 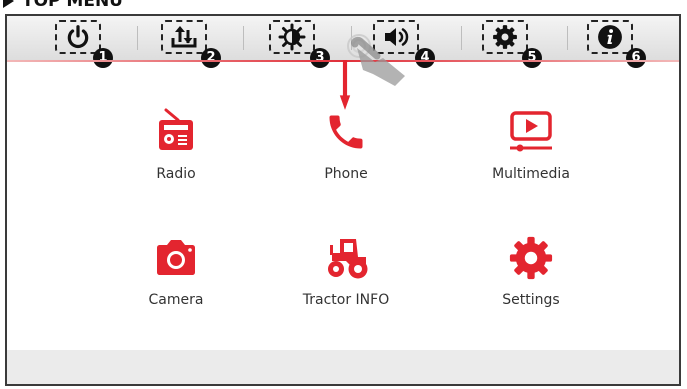 What do you see at coordinates (103, 58) in the screenshot?
I see `callout-badge-1: 1` at bounding box center [103, 58].